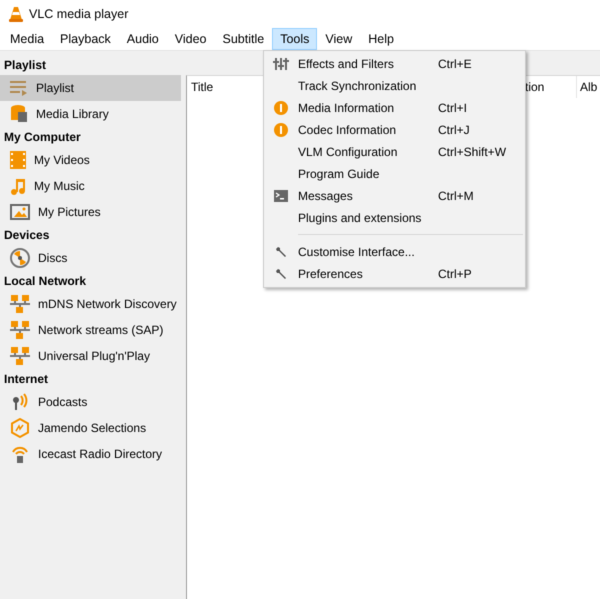  I want to click on sidebar-item: My Music, so click(90, 186).